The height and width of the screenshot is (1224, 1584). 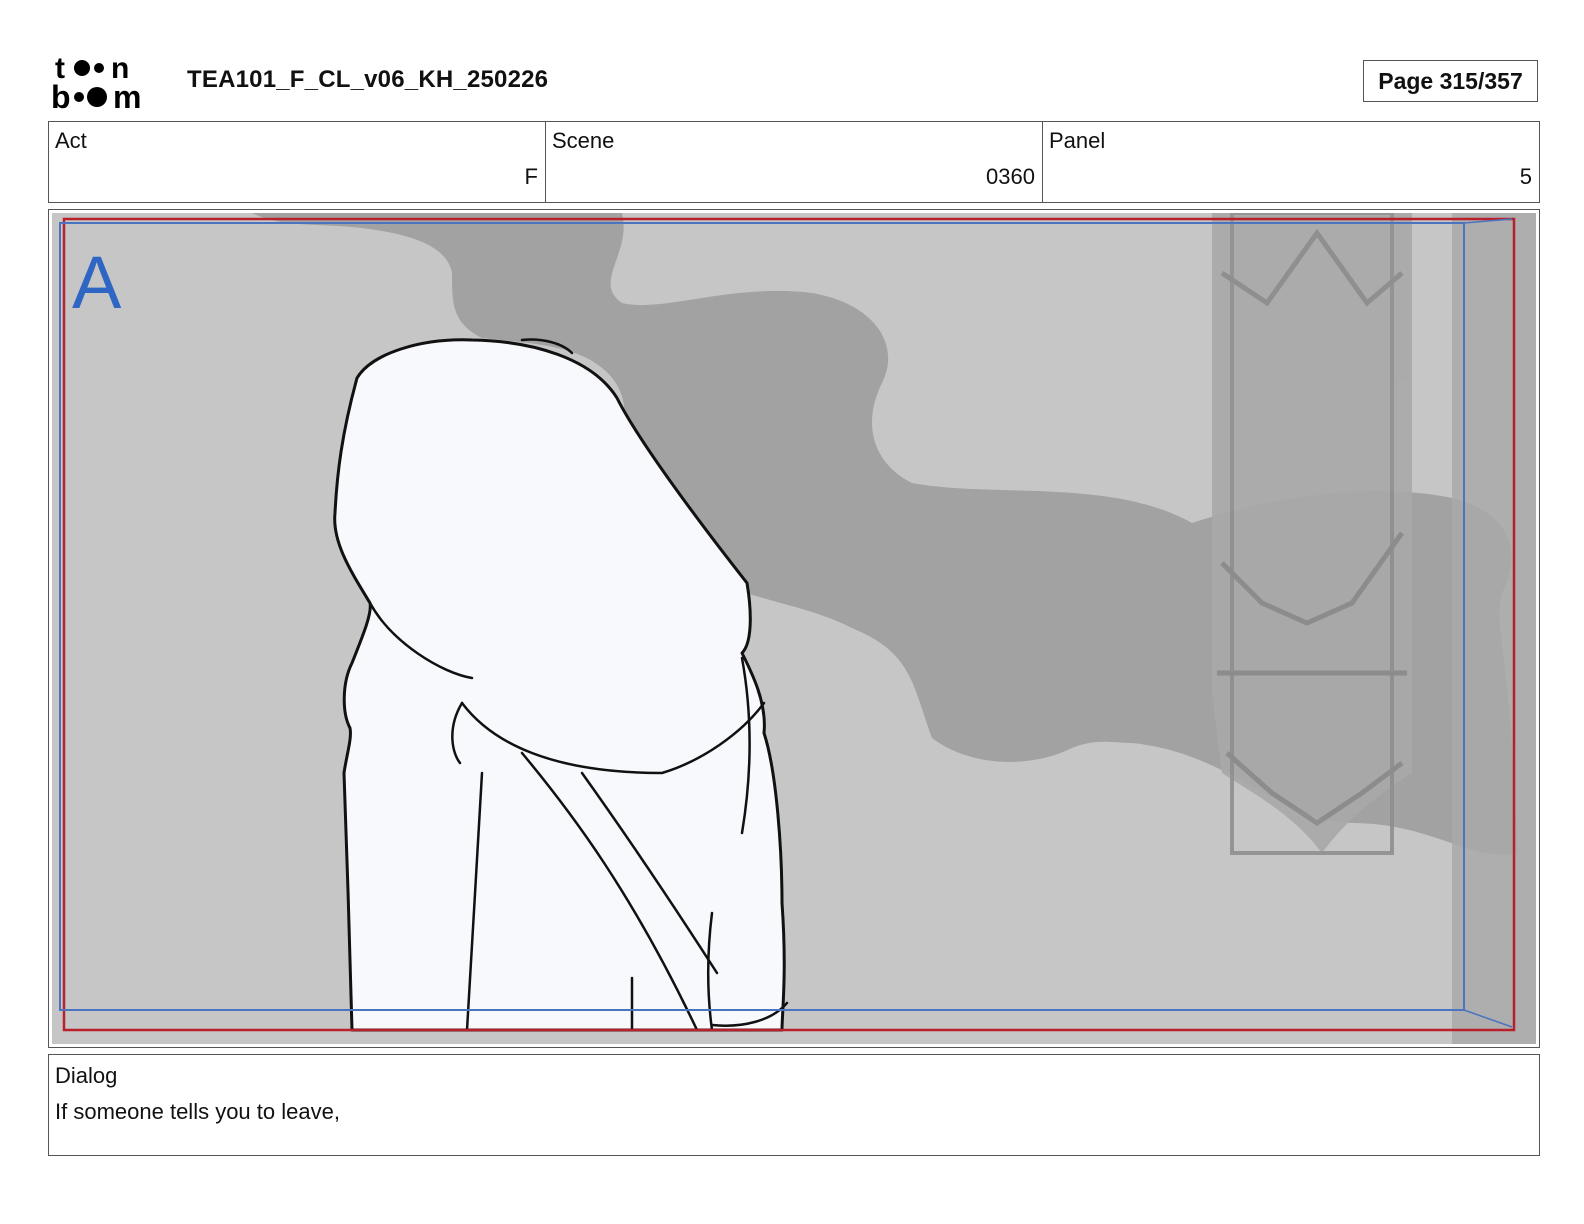 What do you see at coordinates (86, 1075) in the screenshot?
I see `dialog-label: Dialog` at bounding box center [86, 1075].